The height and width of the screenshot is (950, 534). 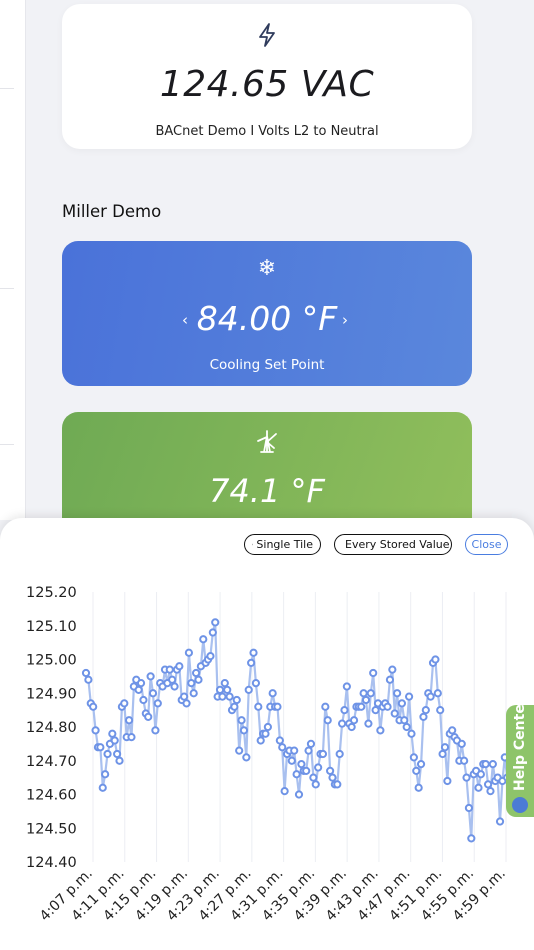 I want to click on help-center-label: Help Center, so click(x=520, y=744).